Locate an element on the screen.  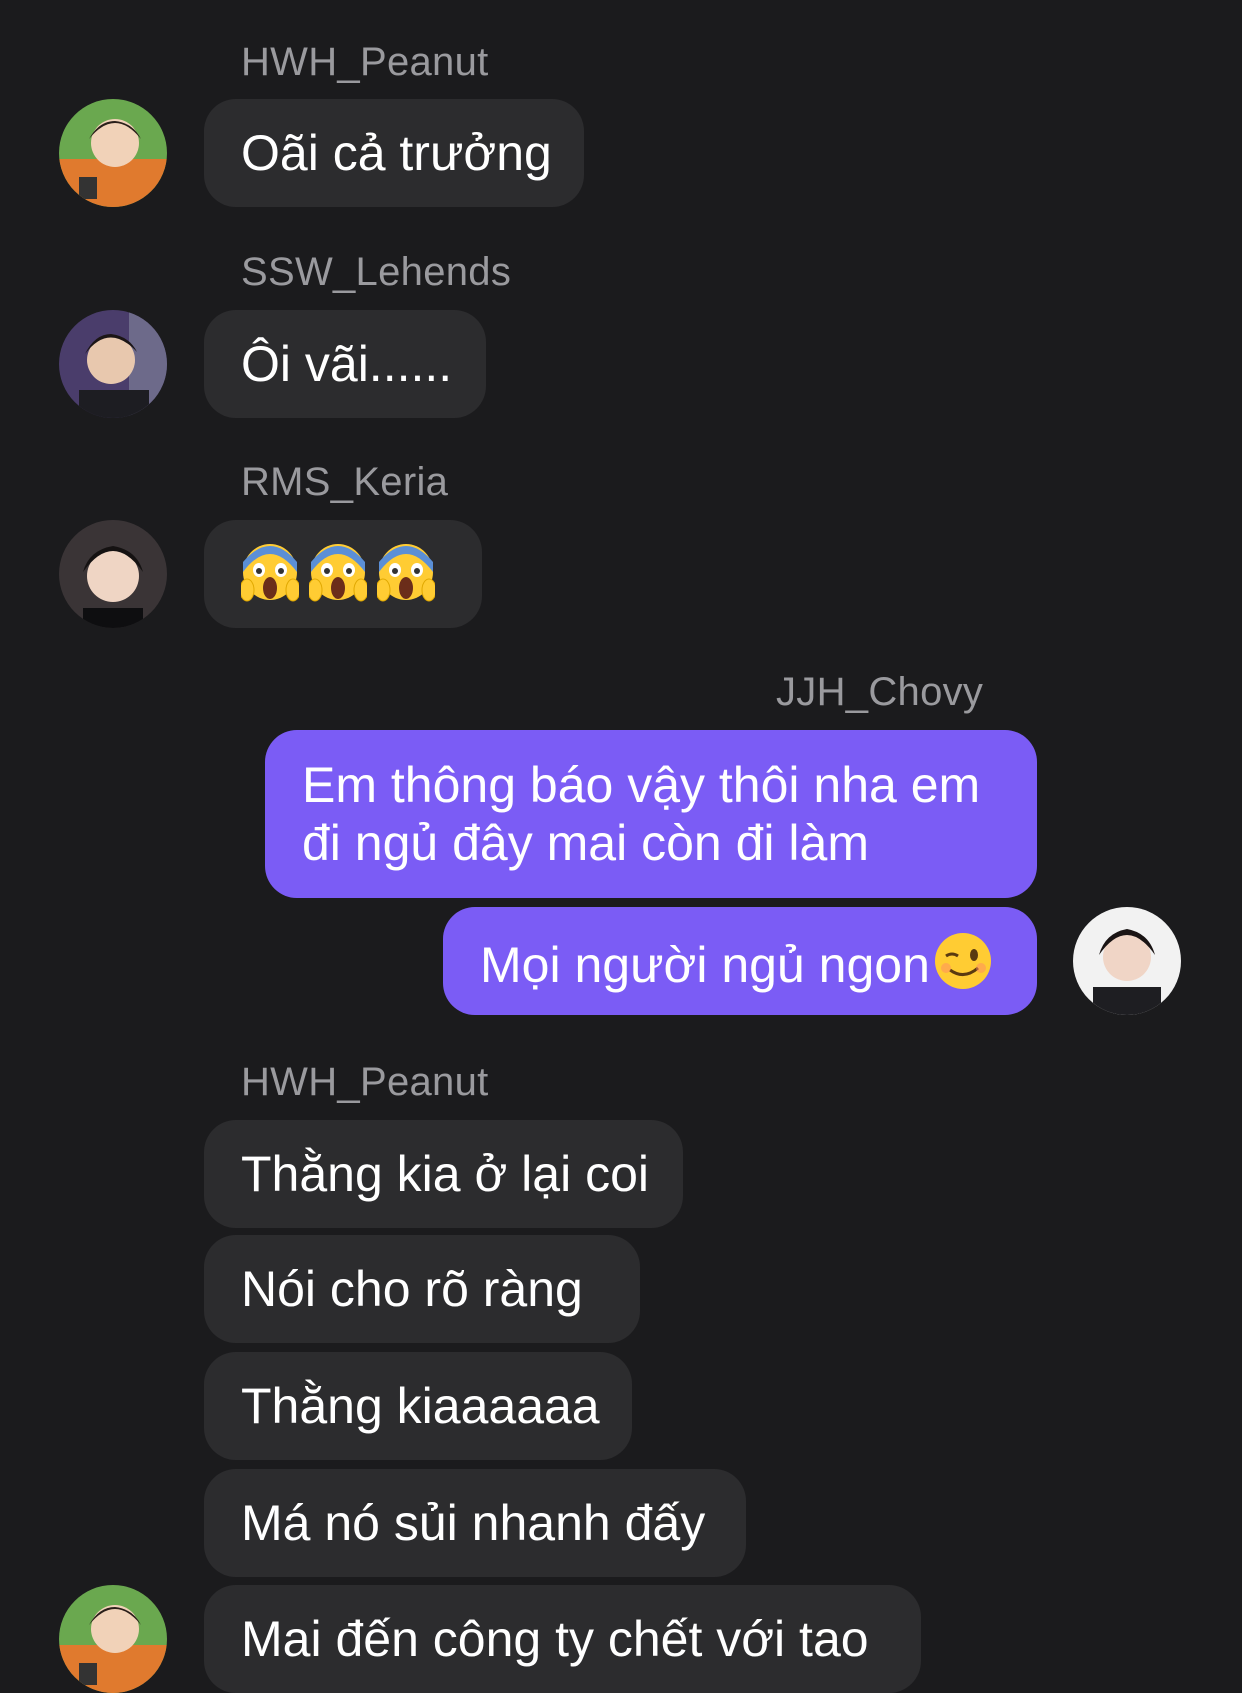
message-bubble: Oãi cả trưởng is located at coordinates (394, 153).